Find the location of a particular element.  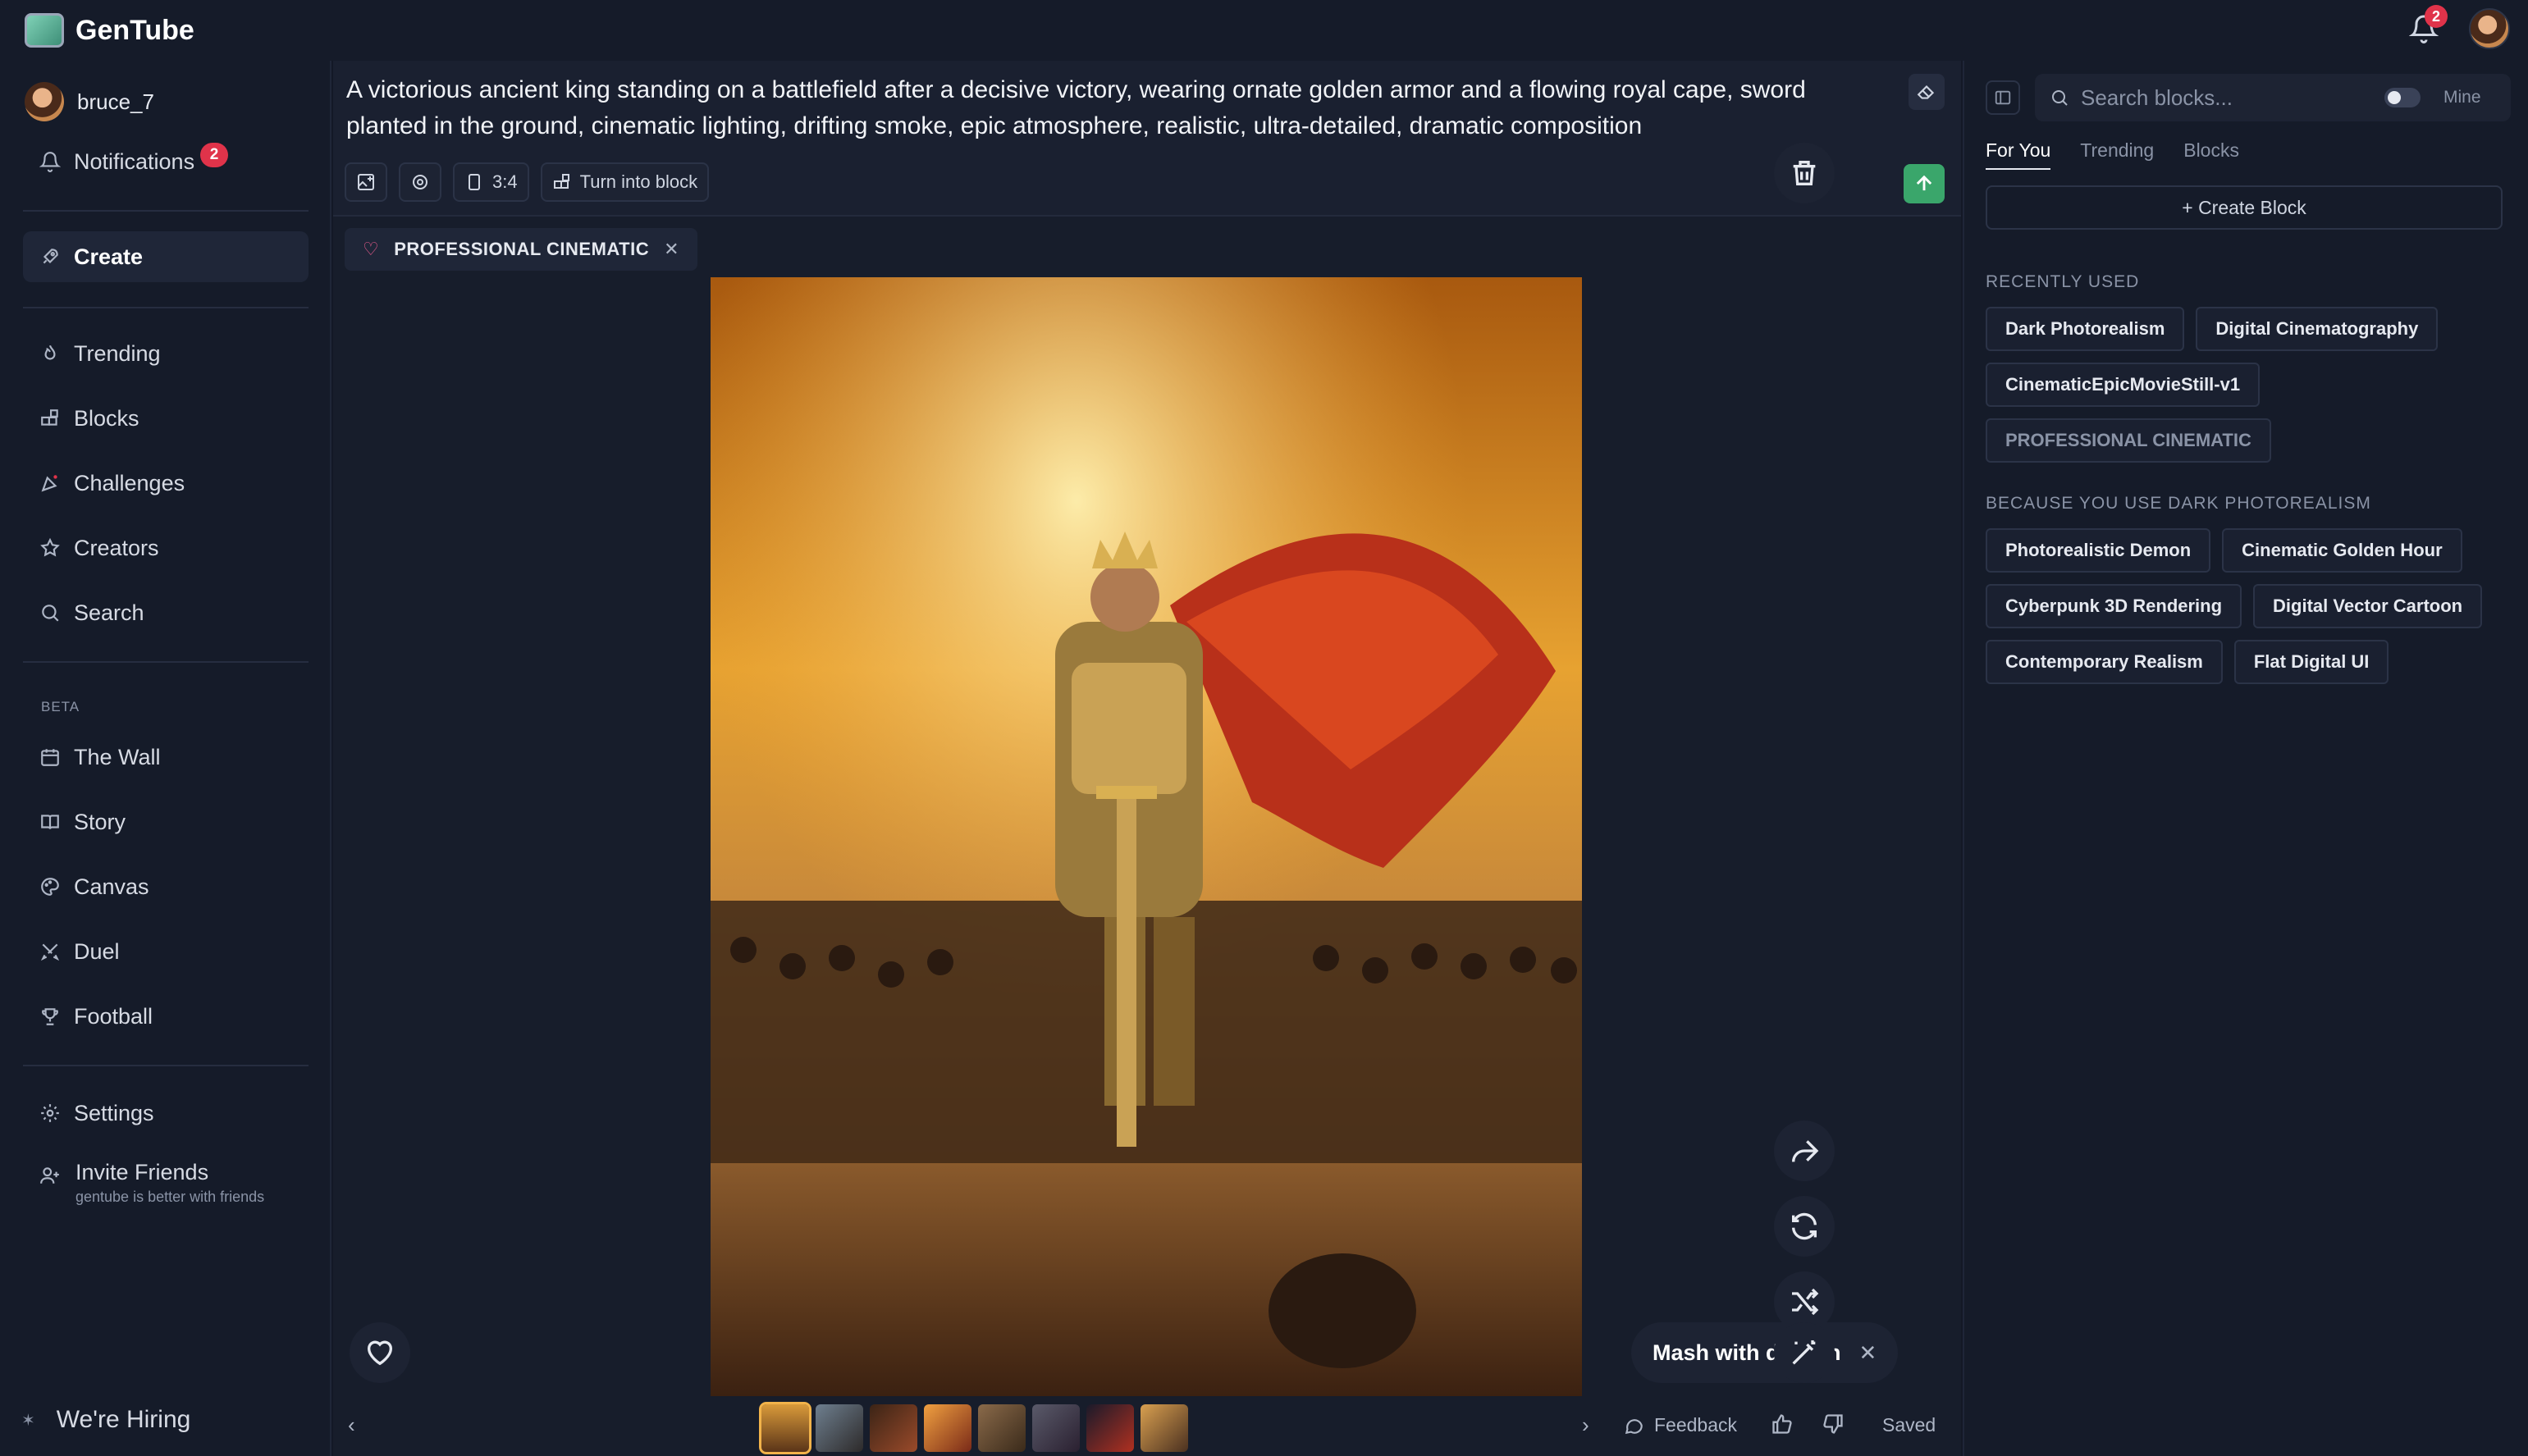

user-avatar-button is located at coordinates (2489, 28).